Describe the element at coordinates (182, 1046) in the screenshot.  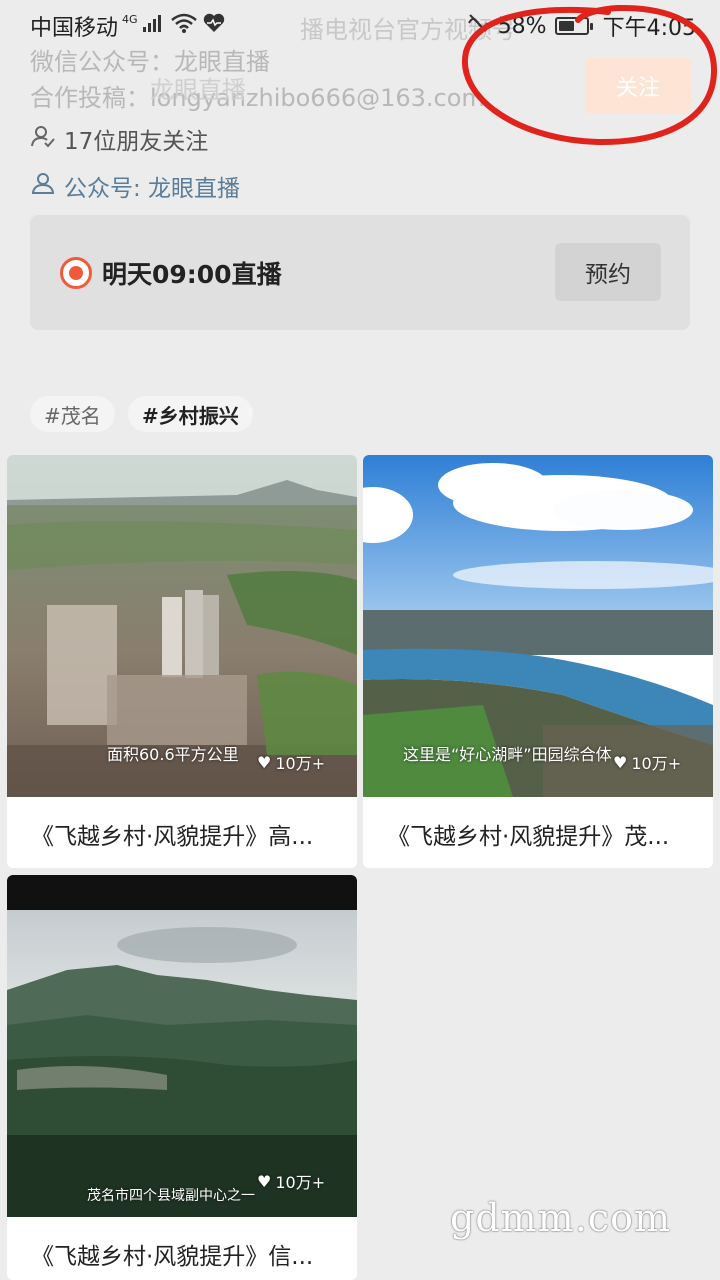
I see `video-thumbnail-mountain-aerial: ♥ 10万+ 茂名市四个县域副中心之一` at that location.